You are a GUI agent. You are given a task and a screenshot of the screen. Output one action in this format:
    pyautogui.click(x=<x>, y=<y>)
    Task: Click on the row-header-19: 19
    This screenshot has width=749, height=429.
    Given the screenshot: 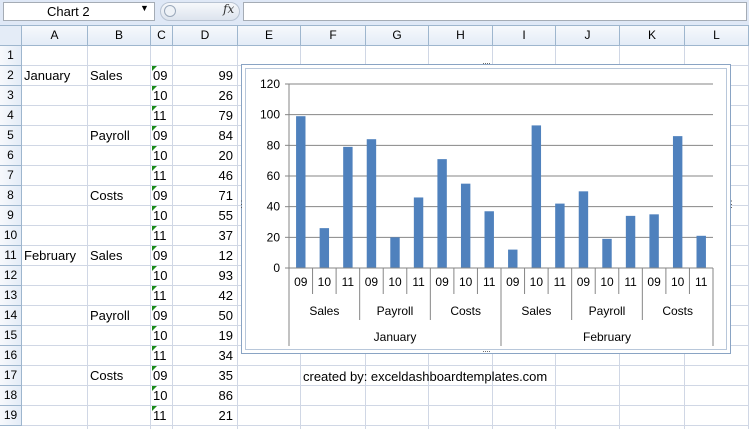 What is the action you would take?
    pyautogui.click(x=11, y=416)
    